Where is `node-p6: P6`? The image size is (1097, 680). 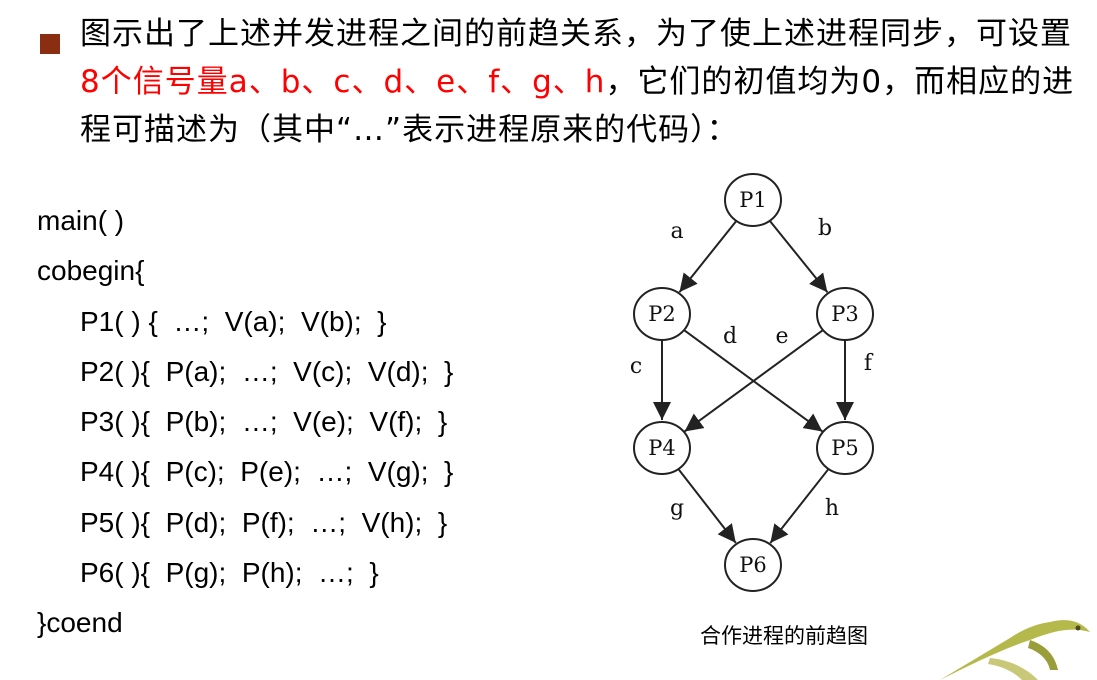
node-p6: P6 is located at coordinates (753, 565).